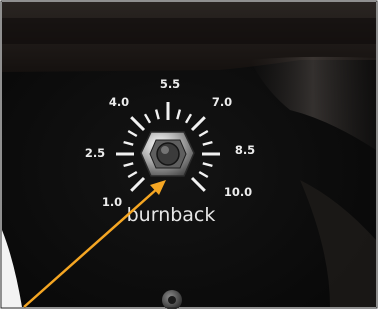 The image size is (378, 309). Describe the element at coordinates (189, 31) in the screenshot. I see `upper-bar-shadow` at that location.